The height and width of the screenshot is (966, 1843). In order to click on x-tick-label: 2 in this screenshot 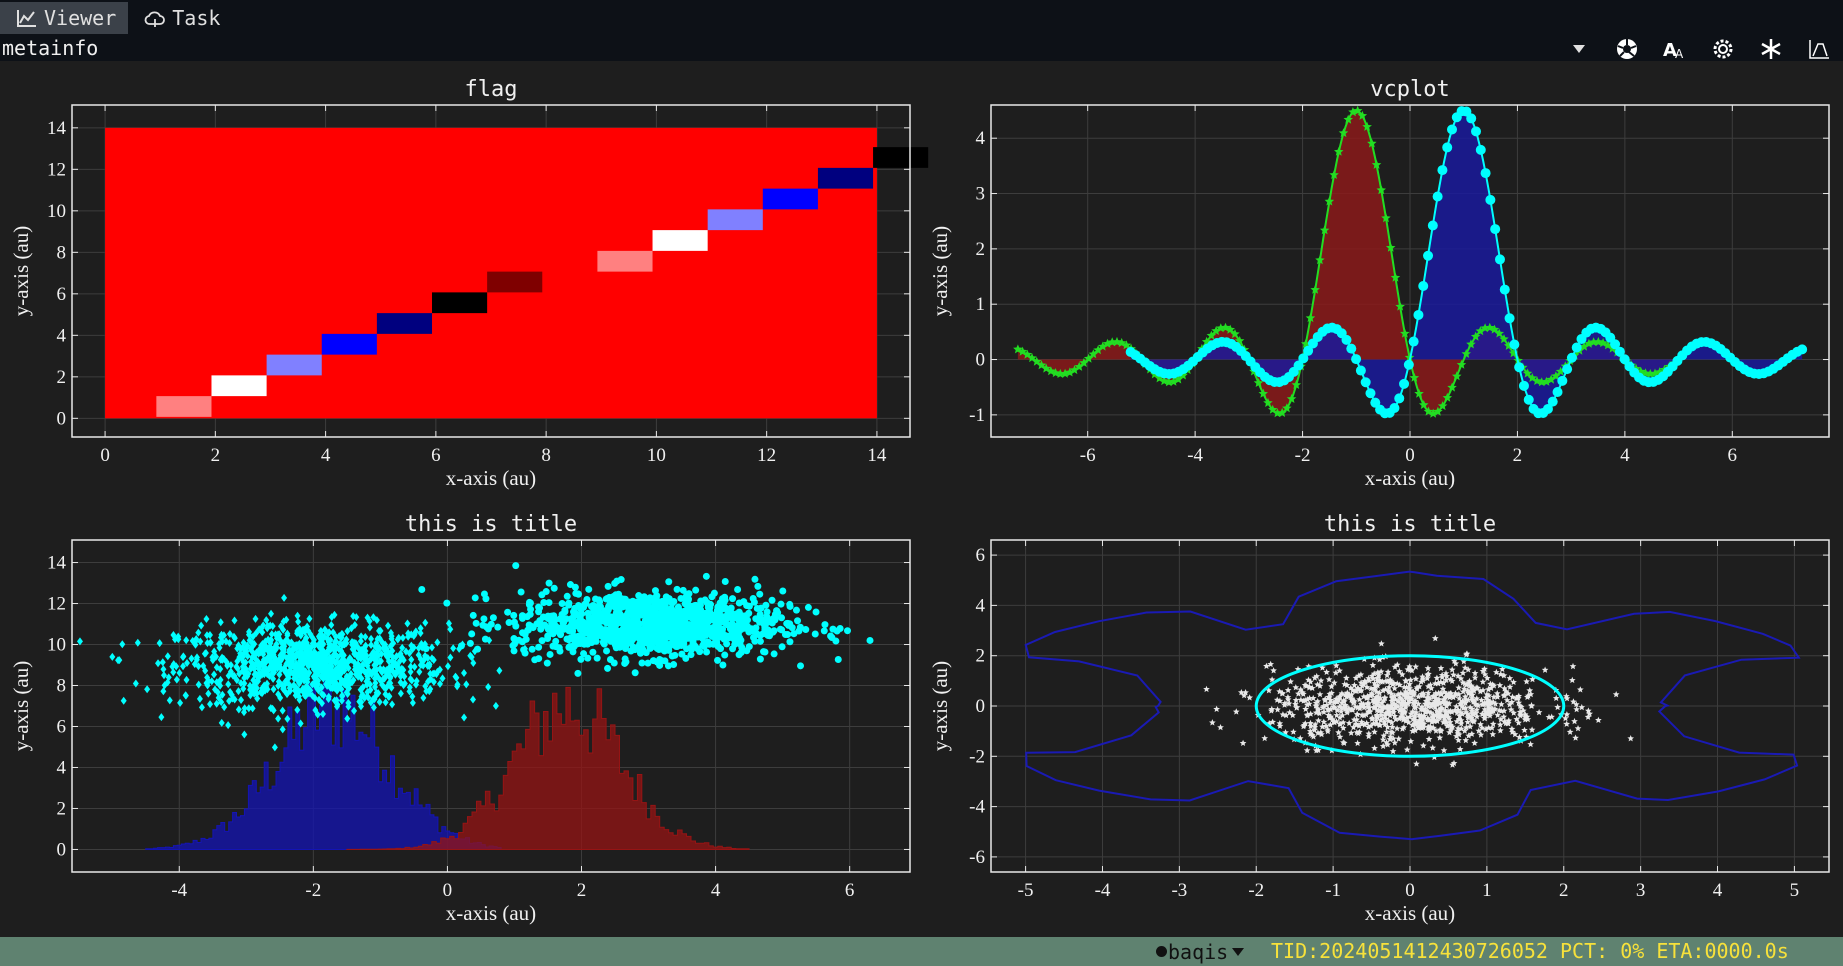, I will do `click(216, 455)`.